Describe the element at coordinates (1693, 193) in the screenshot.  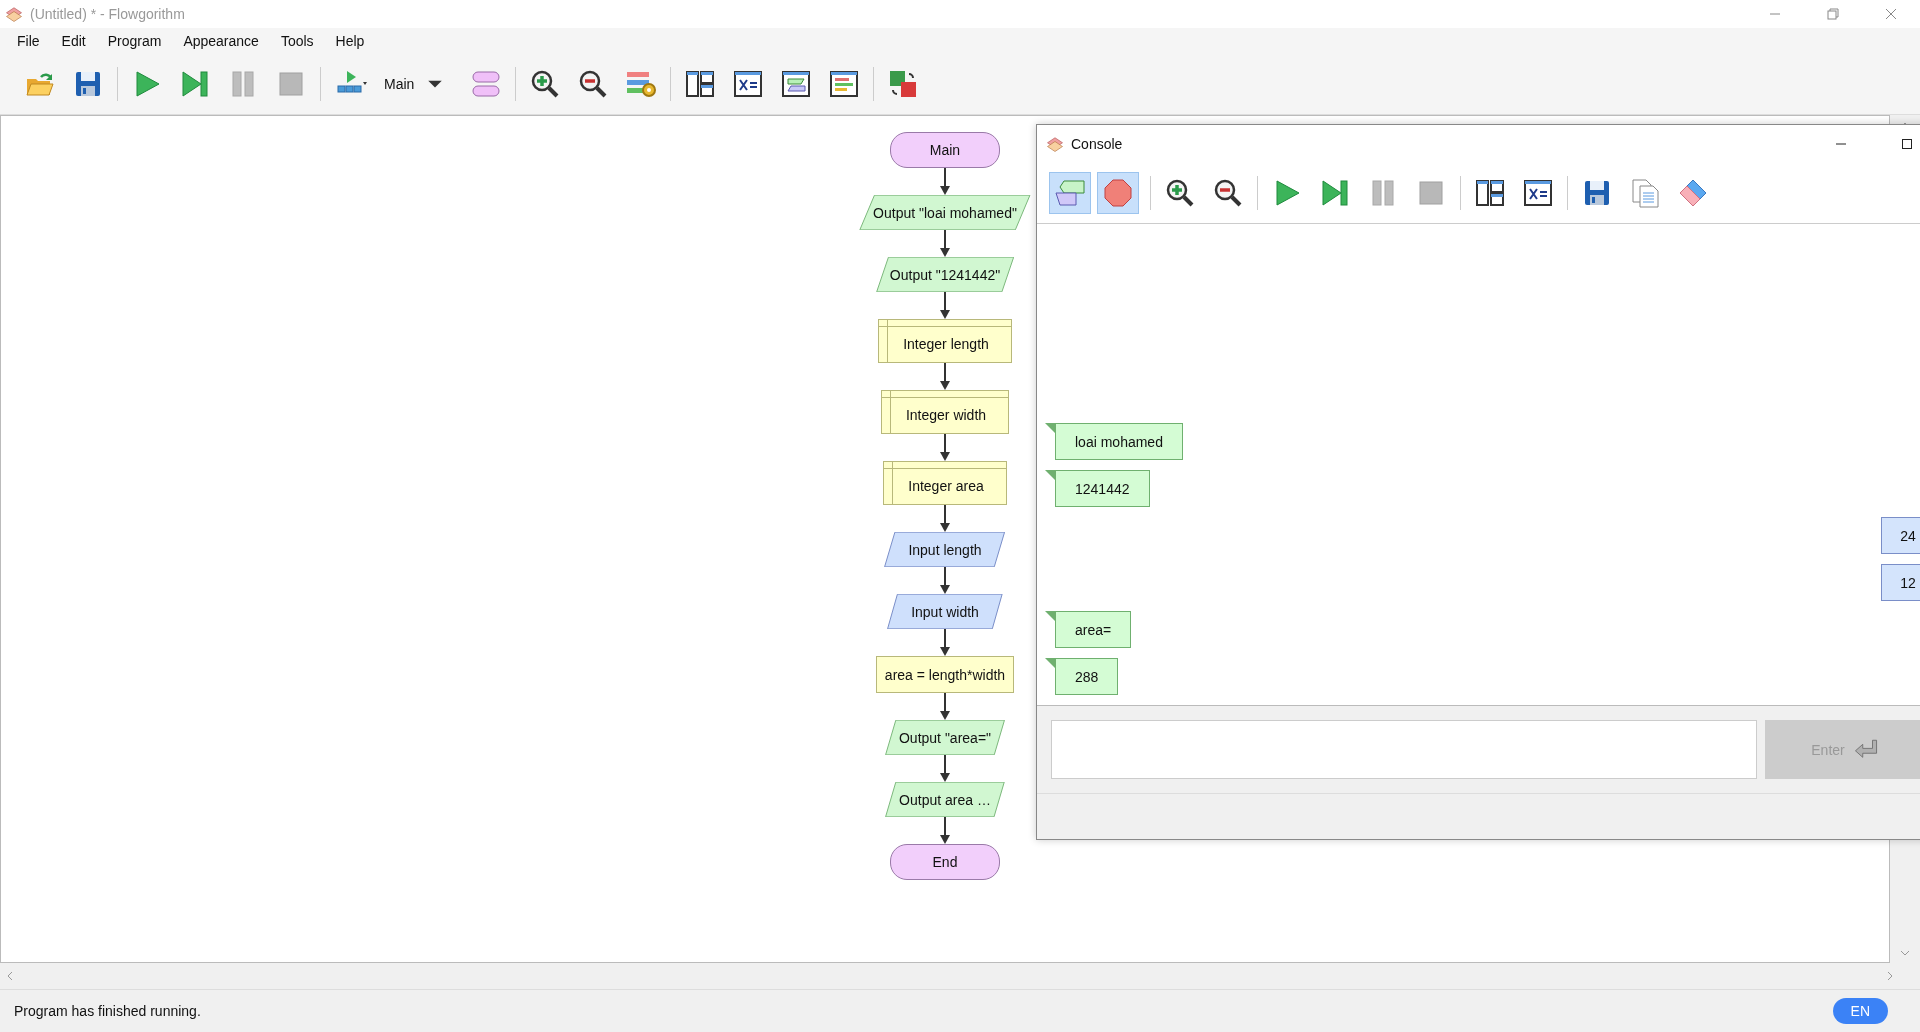
I see `eraser-icon` at that location.